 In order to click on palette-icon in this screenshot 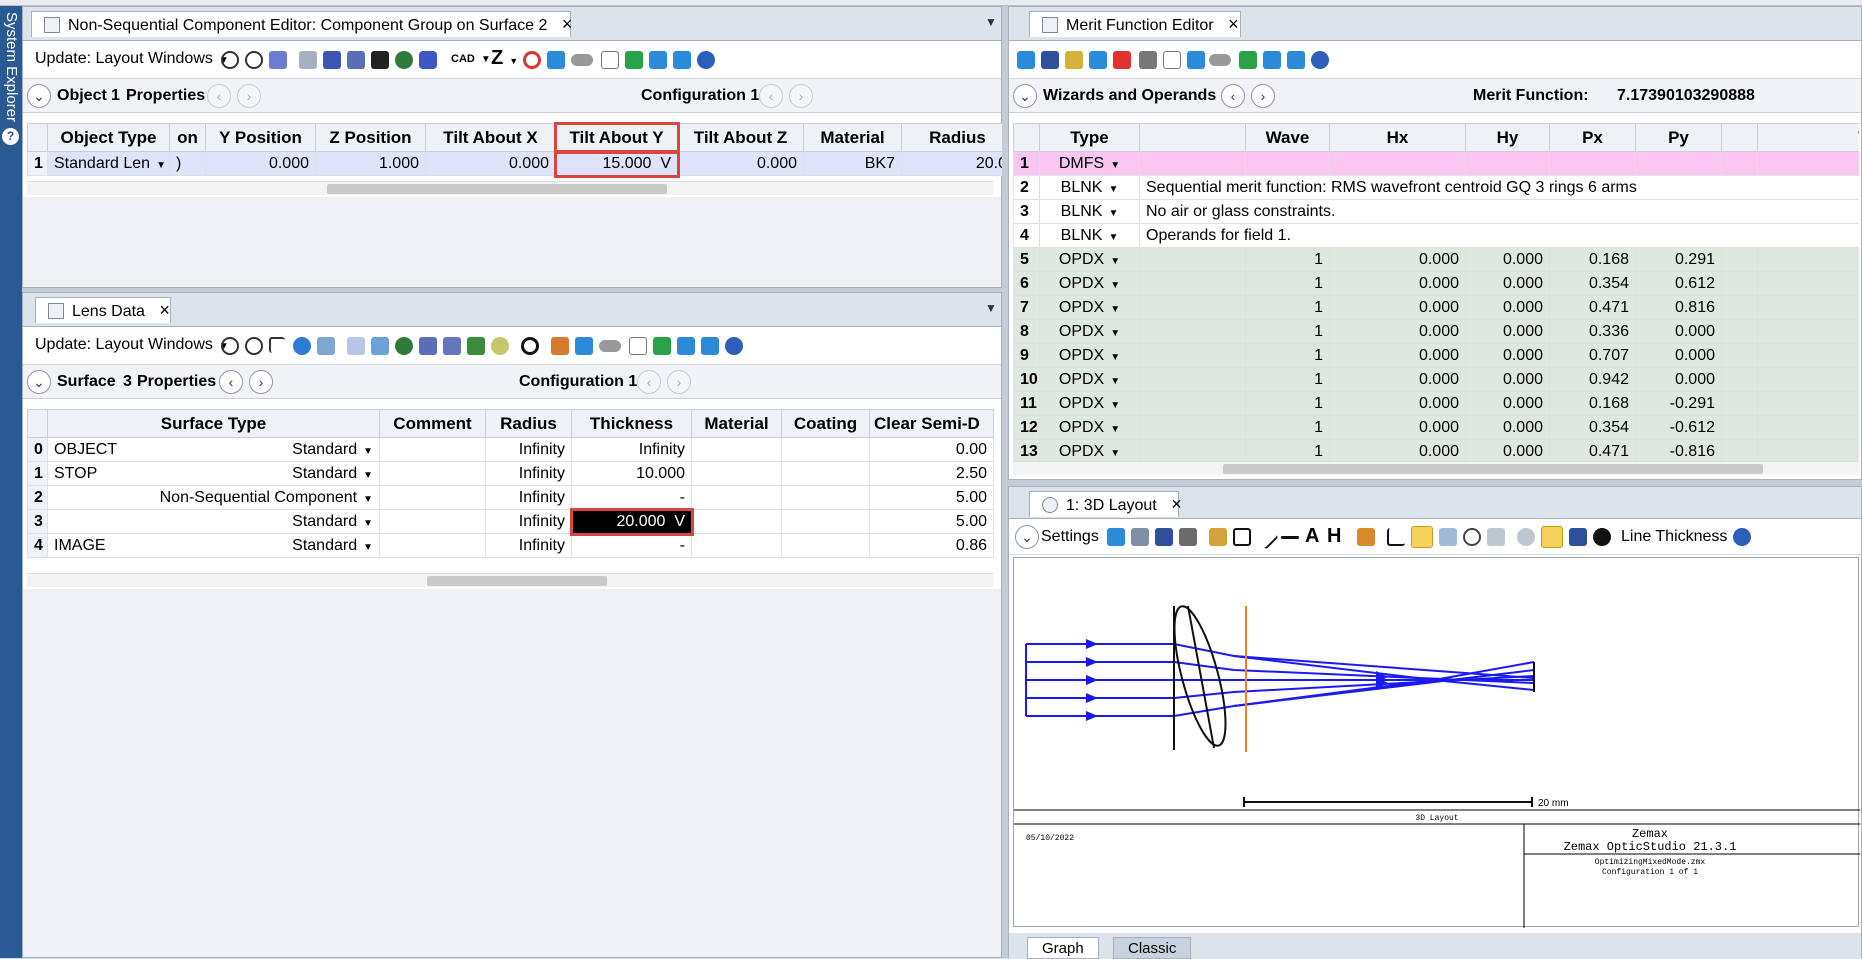, I will do `click(500, 346)`.